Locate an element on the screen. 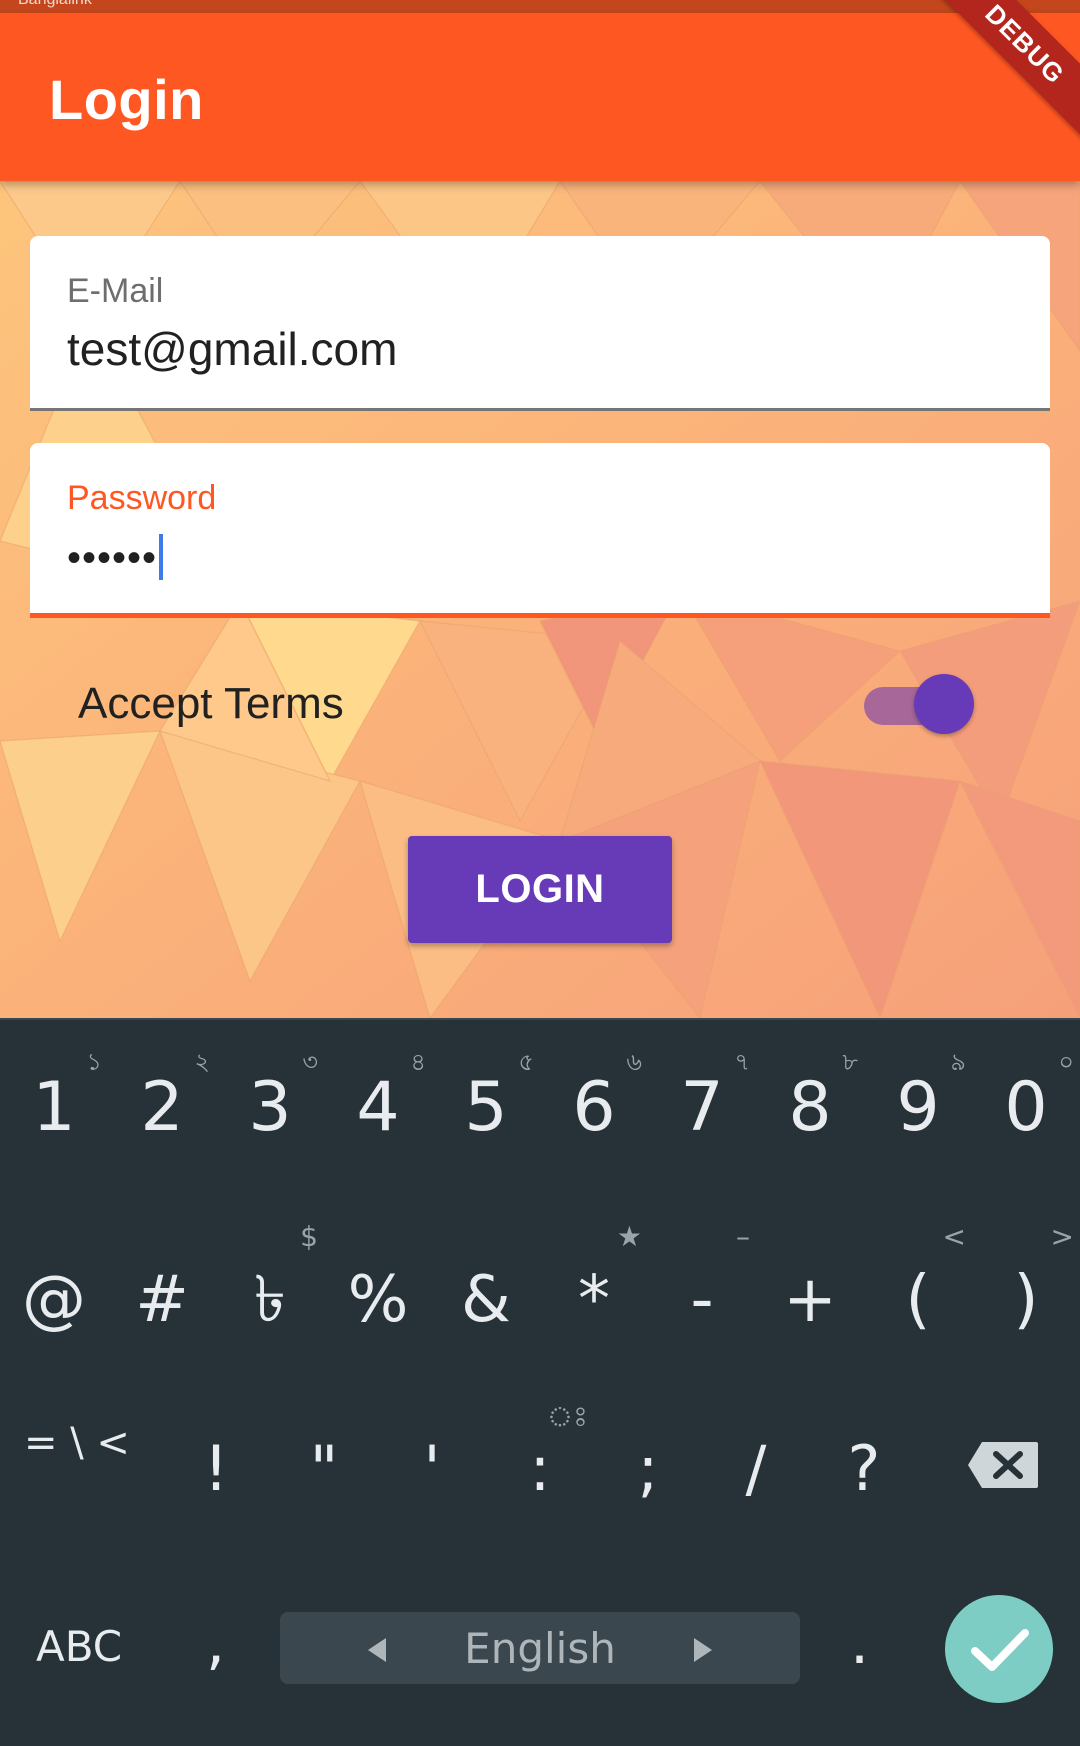 This screenshot has height=1746, width=1080. row1-key: 4৪ is located at coordinates (378, 1110).